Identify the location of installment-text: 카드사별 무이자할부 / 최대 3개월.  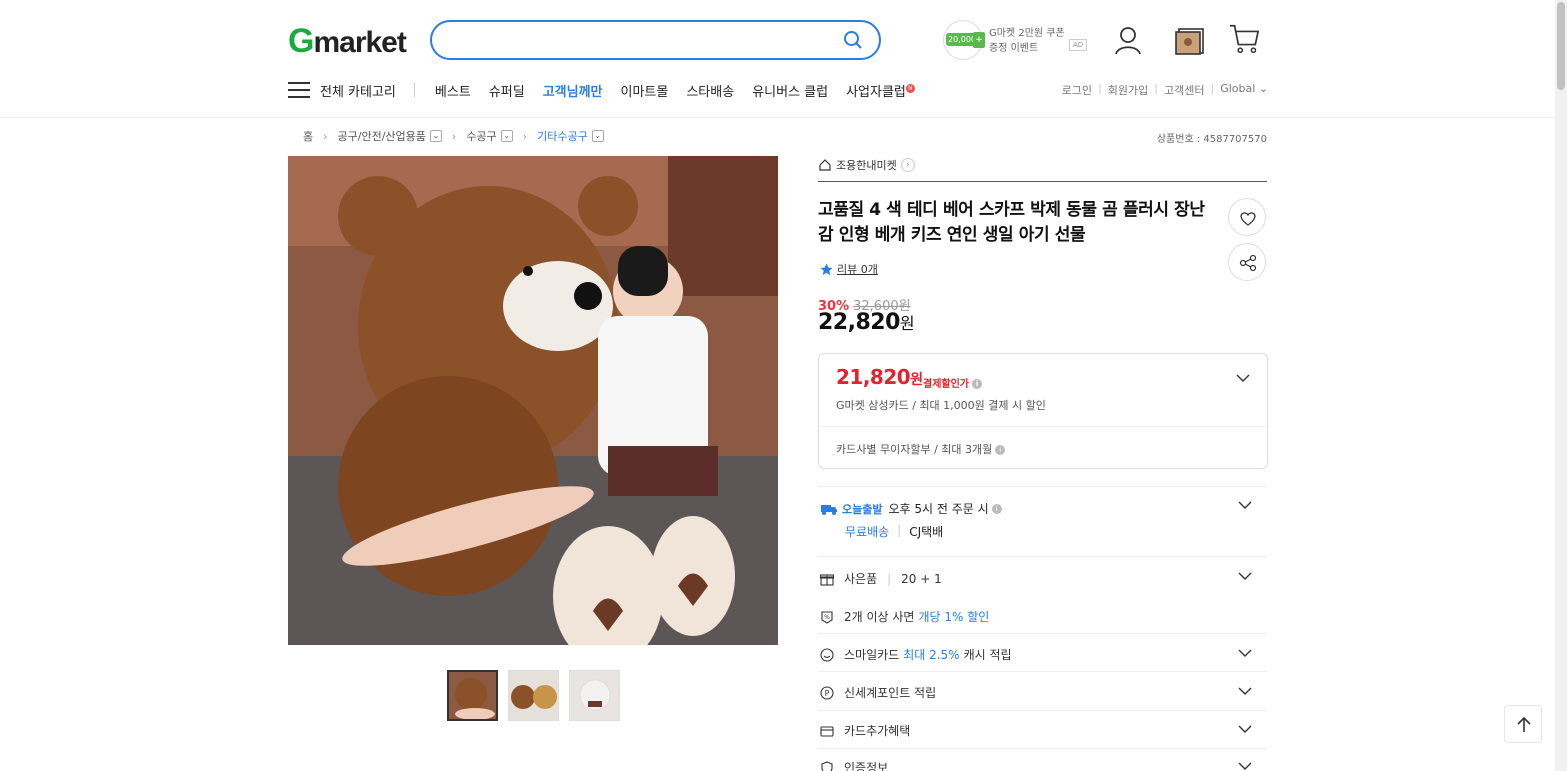
(914, 449).